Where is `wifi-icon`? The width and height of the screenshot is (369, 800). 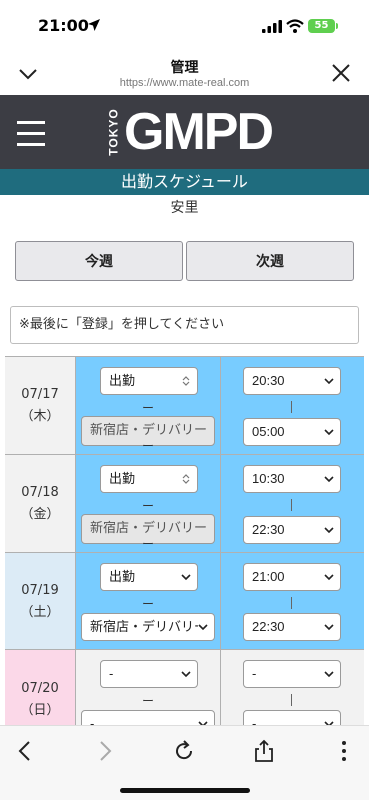 wifi-icon is located at coordinates (295, 26).